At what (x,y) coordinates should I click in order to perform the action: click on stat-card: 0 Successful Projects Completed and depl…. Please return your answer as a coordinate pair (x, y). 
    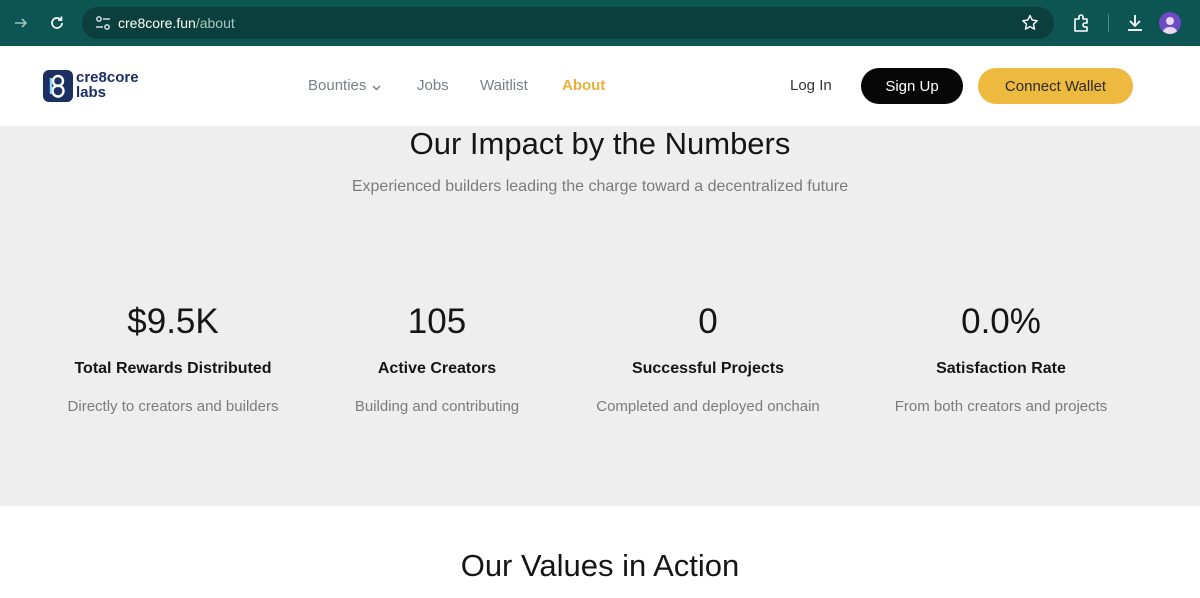
    Looking at the image, I should click on (708, 358).